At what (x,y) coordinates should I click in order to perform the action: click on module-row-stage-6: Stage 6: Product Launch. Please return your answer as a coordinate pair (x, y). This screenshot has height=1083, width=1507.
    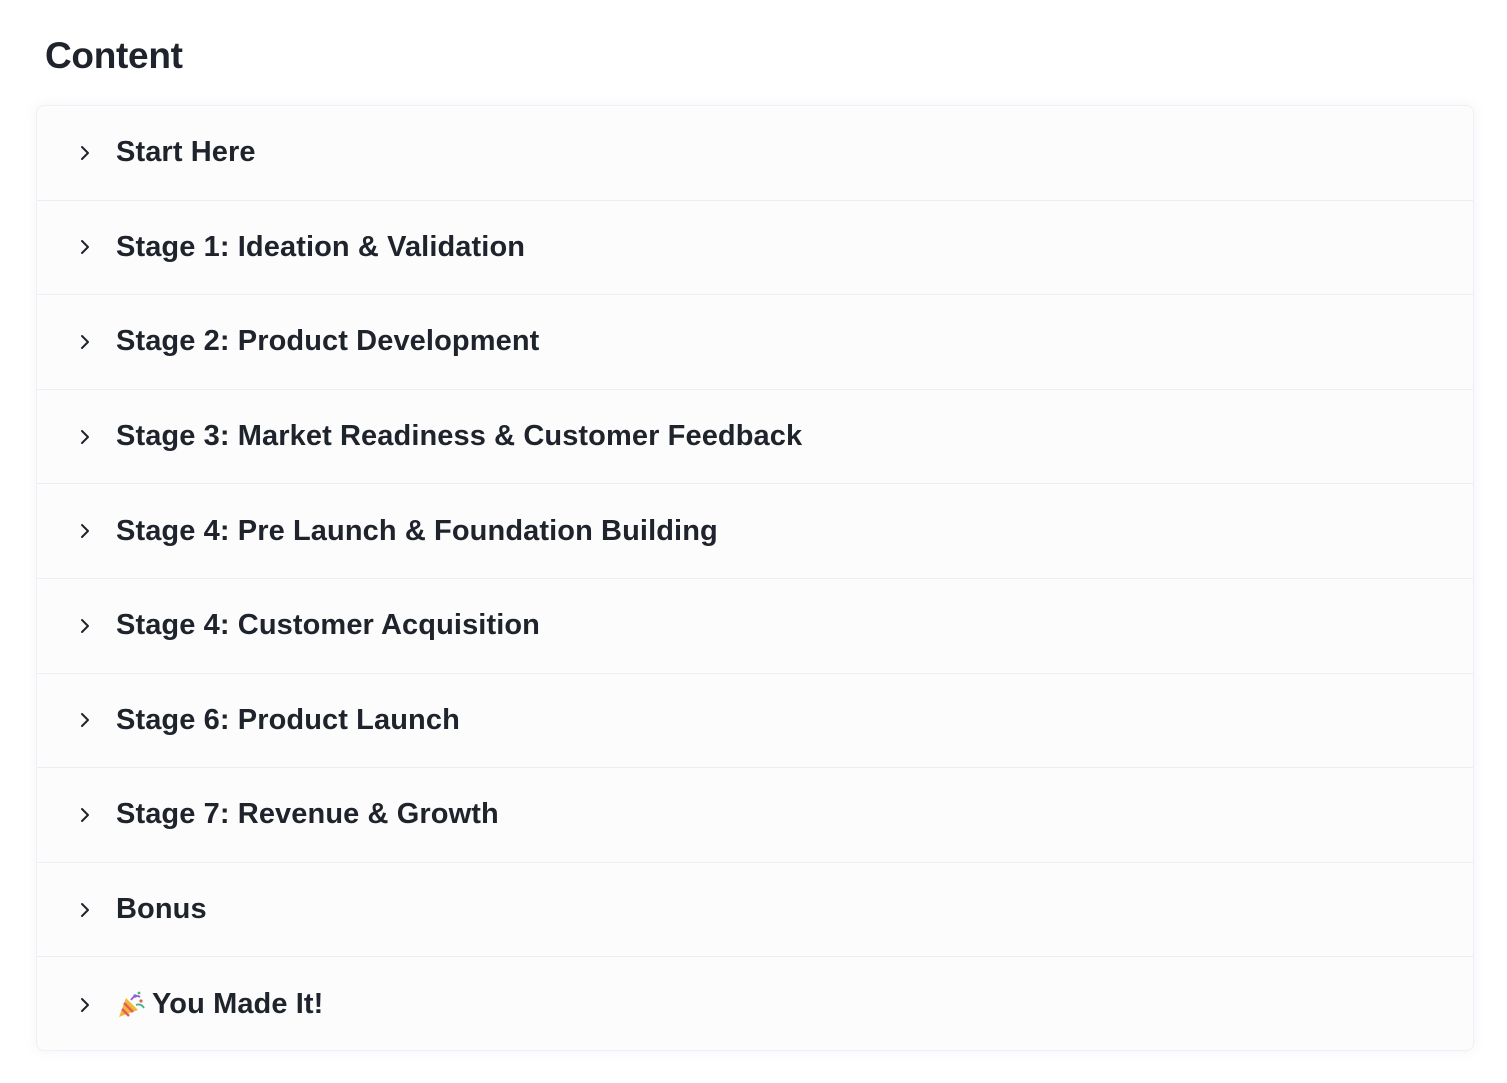
    Looking at the image, I should click on (755, 721).